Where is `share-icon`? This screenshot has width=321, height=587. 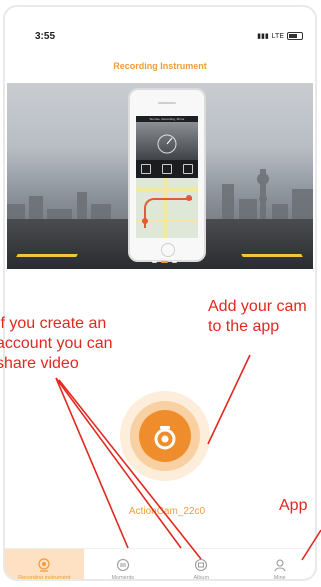
share-icon is located at coordinates (122, 565).